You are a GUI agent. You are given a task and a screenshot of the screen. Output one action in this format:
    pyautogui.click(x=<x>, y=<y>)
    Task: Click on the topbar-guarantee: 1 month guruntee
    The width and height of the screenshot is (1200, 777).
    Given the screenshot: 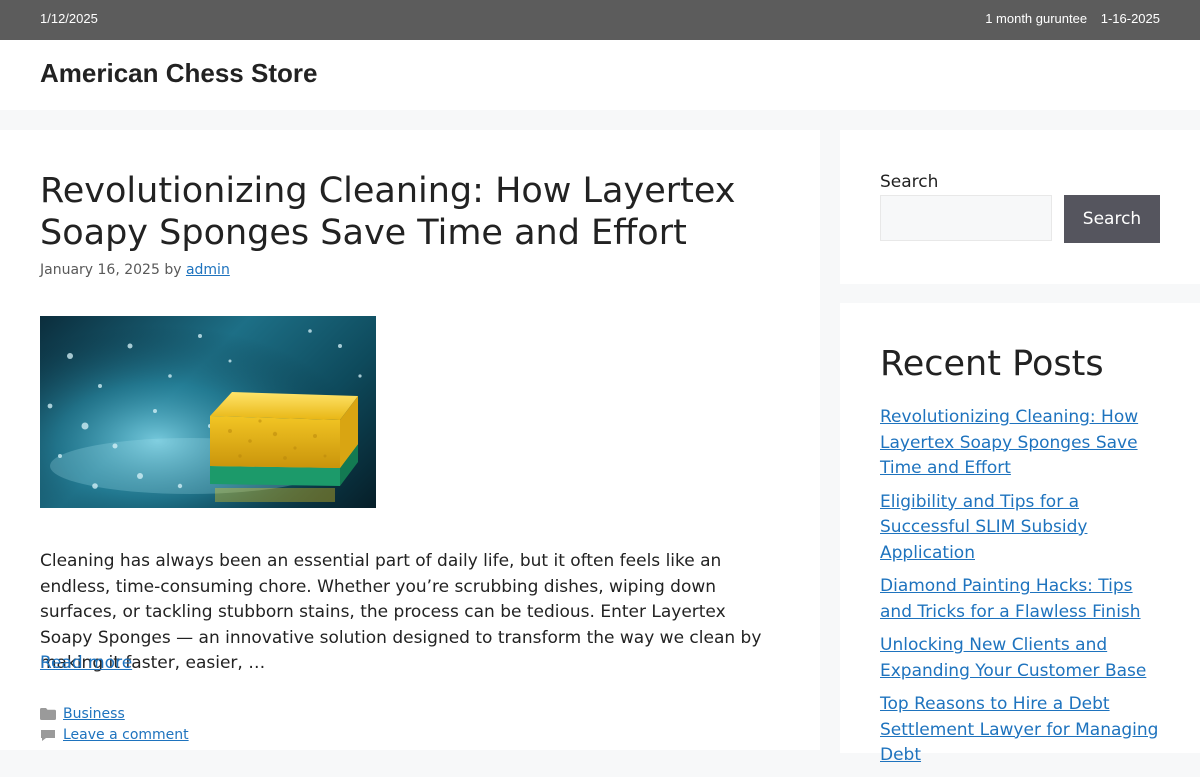 What is the action you would take?
    pyautogui.click(x=1036, y=18)
    